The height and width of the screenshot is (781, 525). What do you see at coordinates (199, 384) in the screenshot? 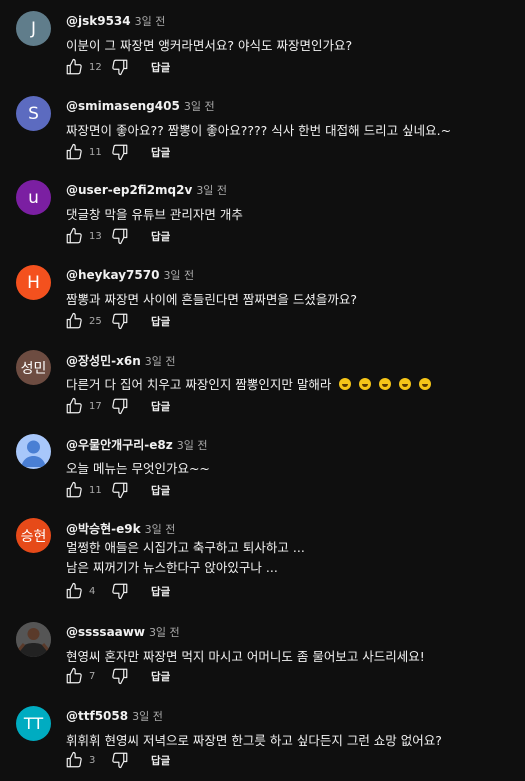
I see `comment-line: 다른거 다 집어 치우고 짜장인지 짬뽕인지만 말해라` at bounding box center [199, 384].